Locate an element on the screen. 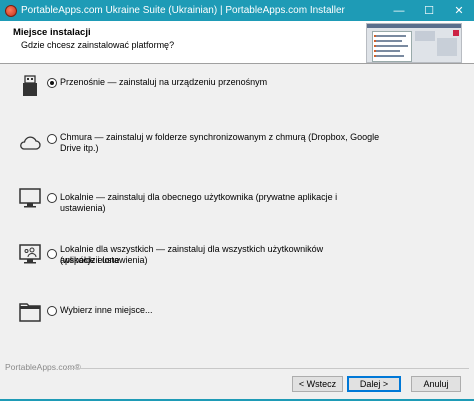 The height and width of the screenshot is (401, 474). radio-cloud is located at coordinates (52, 139).